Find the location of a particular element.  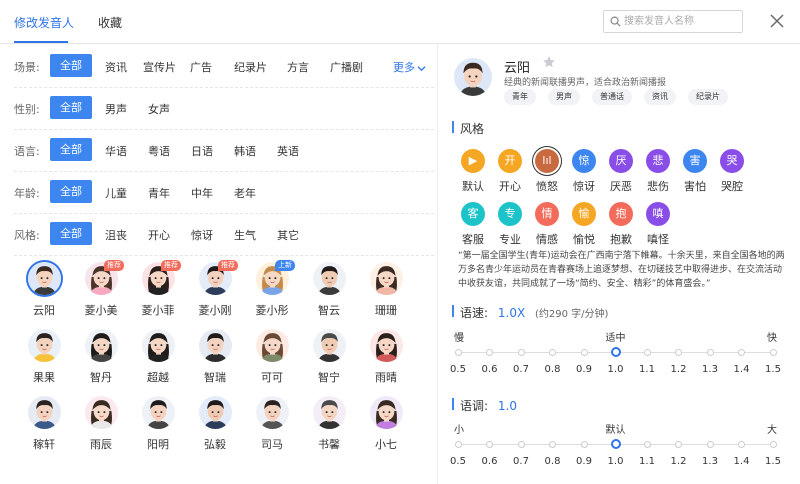

voice-name: 书馨 is located at coordinates (329, 444).